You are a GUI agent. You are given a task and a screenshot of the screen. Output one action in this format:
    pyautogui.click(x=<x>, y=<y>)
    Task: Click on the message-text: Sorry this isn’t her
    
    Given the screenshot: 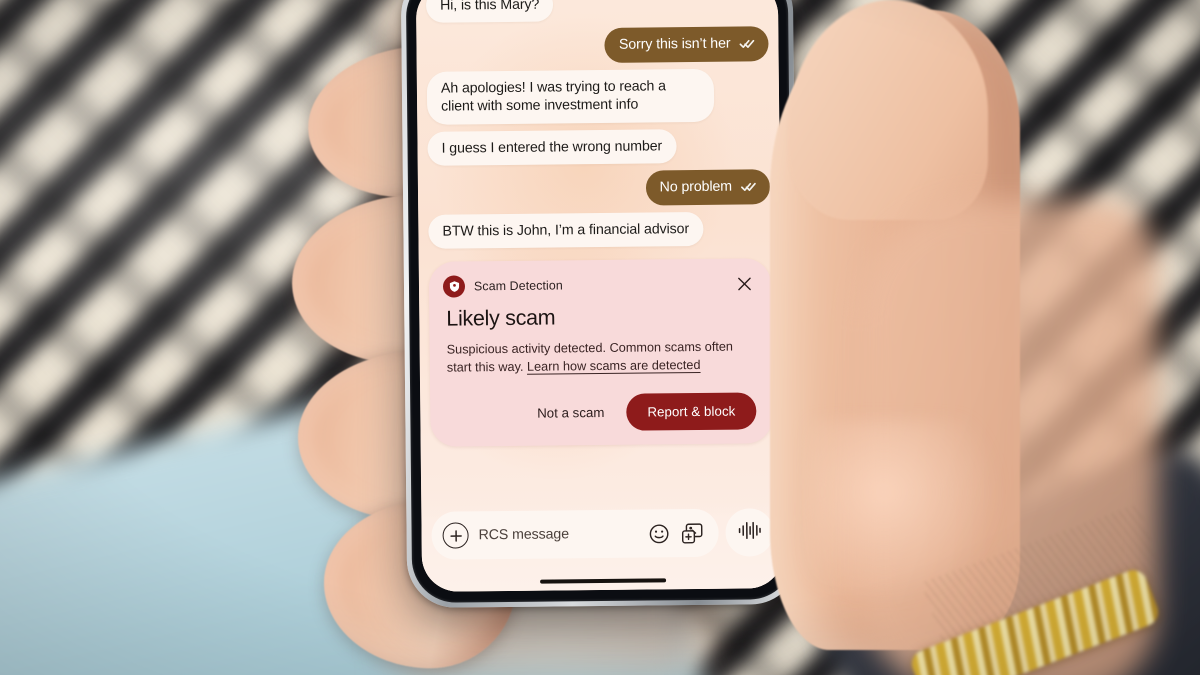 What is the action you would take?
    pyautogui.click(x=674, y=45)
    